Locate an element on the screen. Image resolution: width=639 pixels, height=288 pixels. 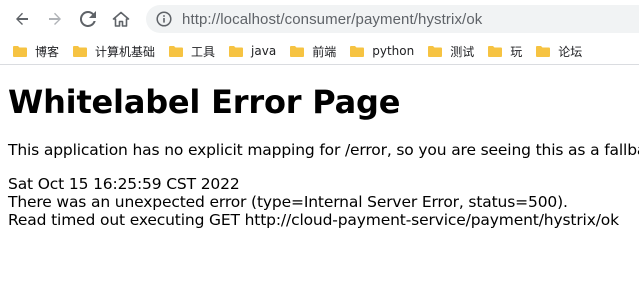
bookmark-folder: python is located at coordinates (382, 51).